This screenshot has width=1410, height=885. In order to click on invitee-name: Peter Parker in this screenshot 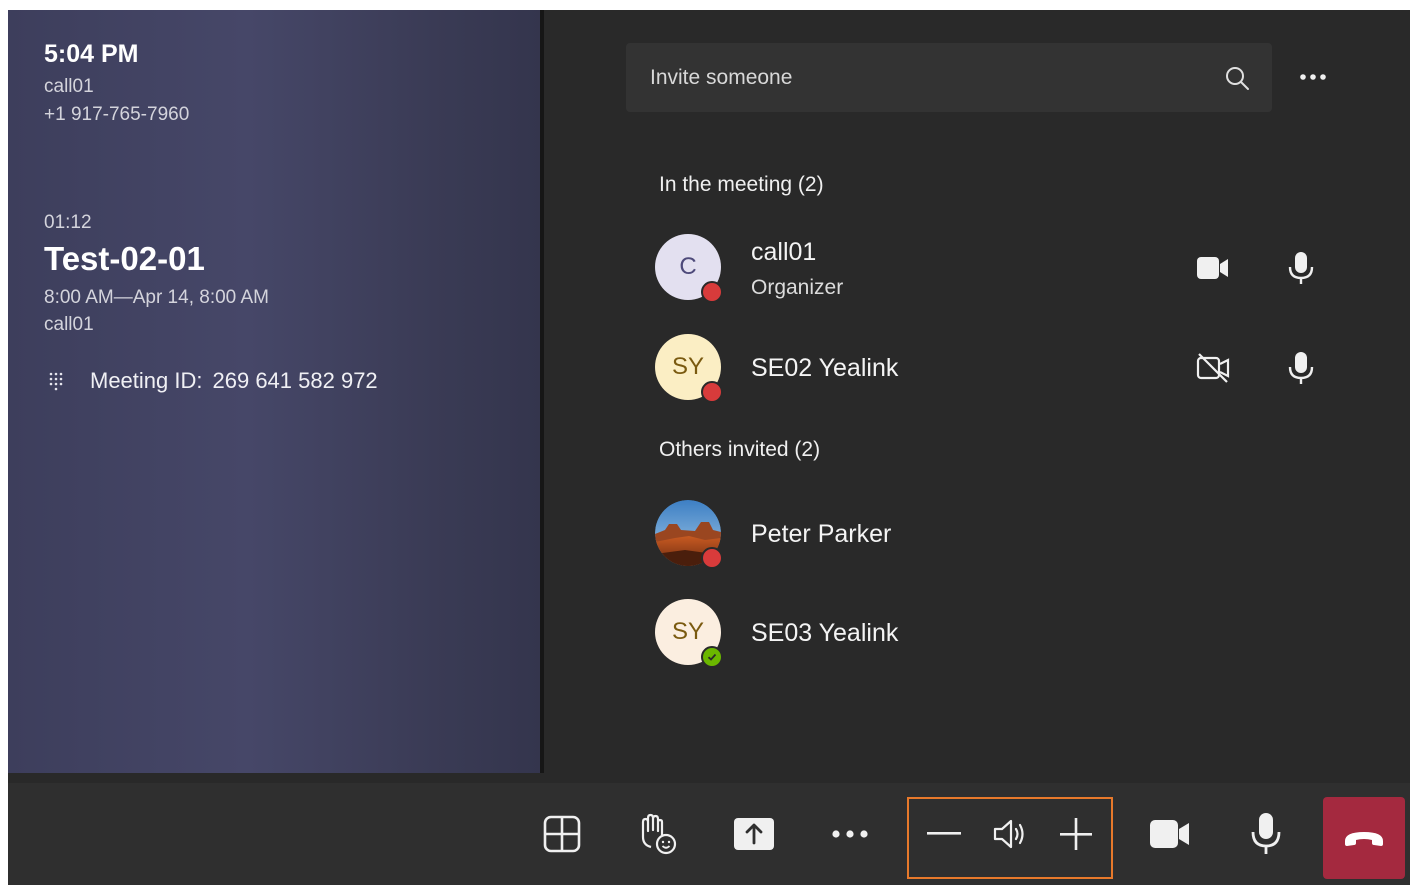, I will do `click(821, 534)`.